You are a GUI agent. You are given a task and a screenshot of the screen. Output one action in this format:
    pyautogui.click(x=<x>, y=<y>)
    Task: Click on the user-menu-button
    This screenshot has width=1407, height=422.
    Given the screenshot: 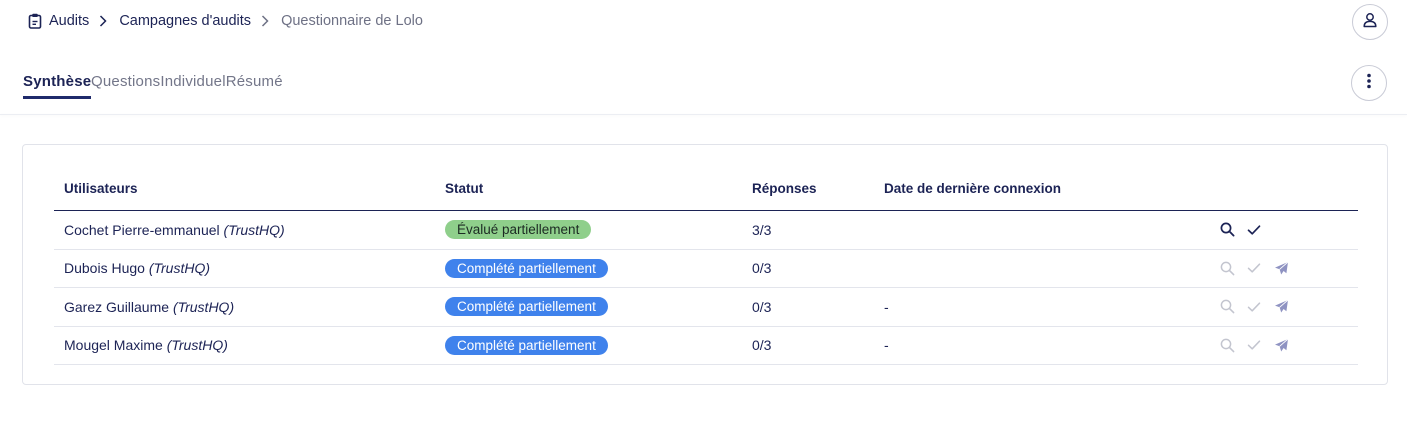 What is the action you would take?
    pyautogui.click(x=1370, y=22)
    